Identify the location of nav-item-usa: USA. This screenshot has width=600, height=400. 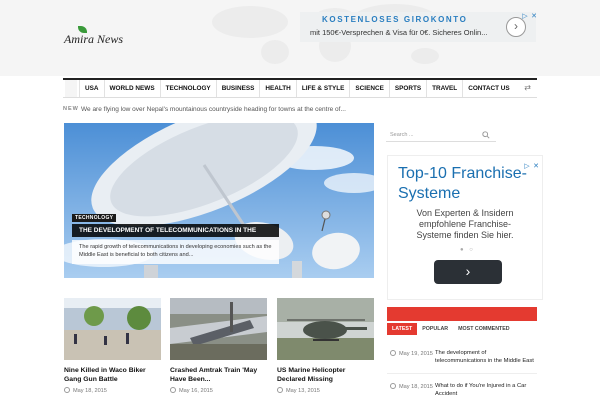
(91, 88).